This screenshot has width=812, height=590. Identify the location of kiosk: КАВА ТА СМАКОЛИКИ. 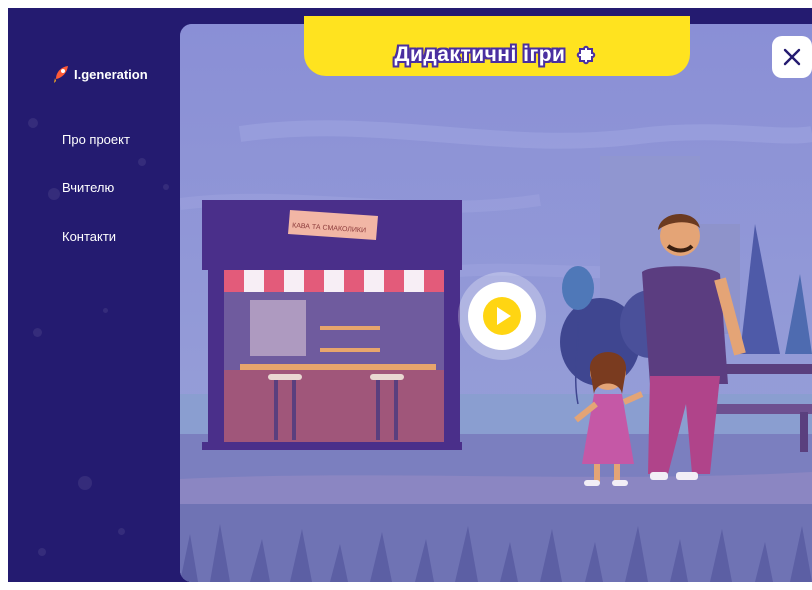
(332, 325).